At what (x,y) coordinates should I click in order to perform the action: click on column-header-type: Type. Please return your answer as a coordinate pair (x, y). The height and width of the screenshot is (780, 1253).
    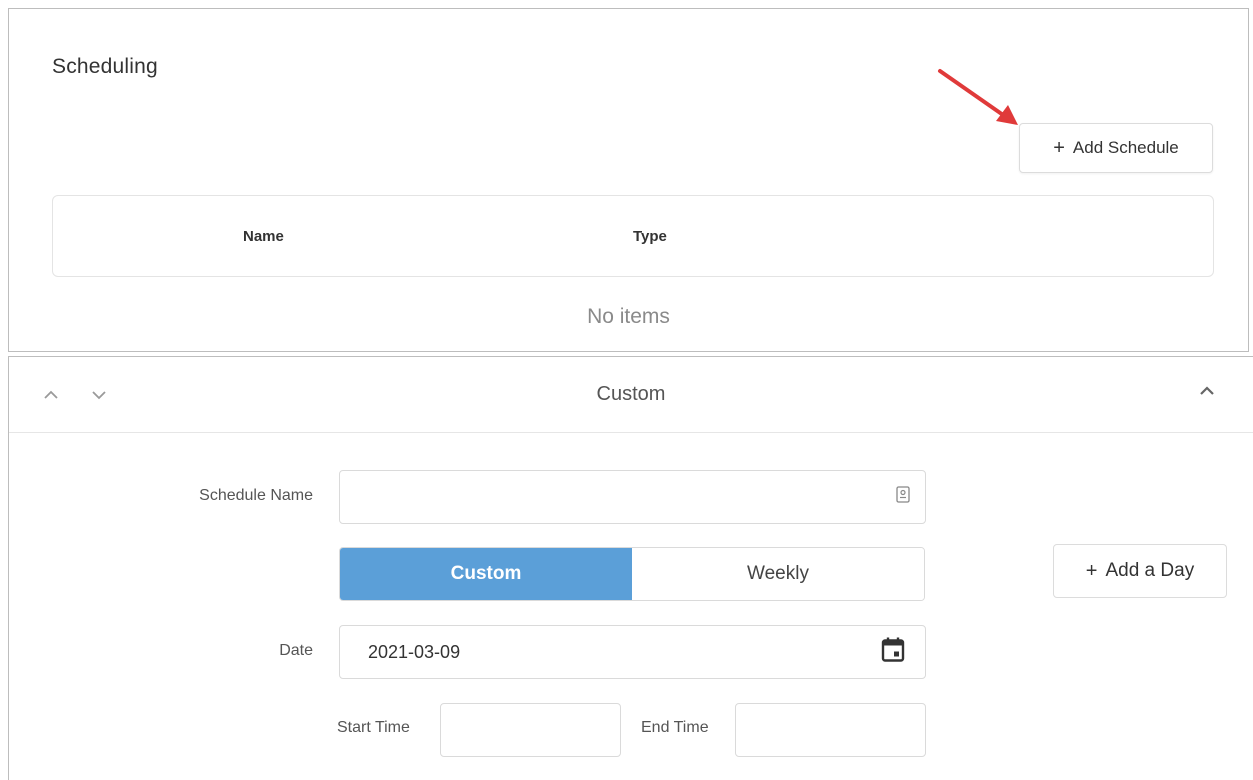
    Looking at the image, I should click on (650, 236).